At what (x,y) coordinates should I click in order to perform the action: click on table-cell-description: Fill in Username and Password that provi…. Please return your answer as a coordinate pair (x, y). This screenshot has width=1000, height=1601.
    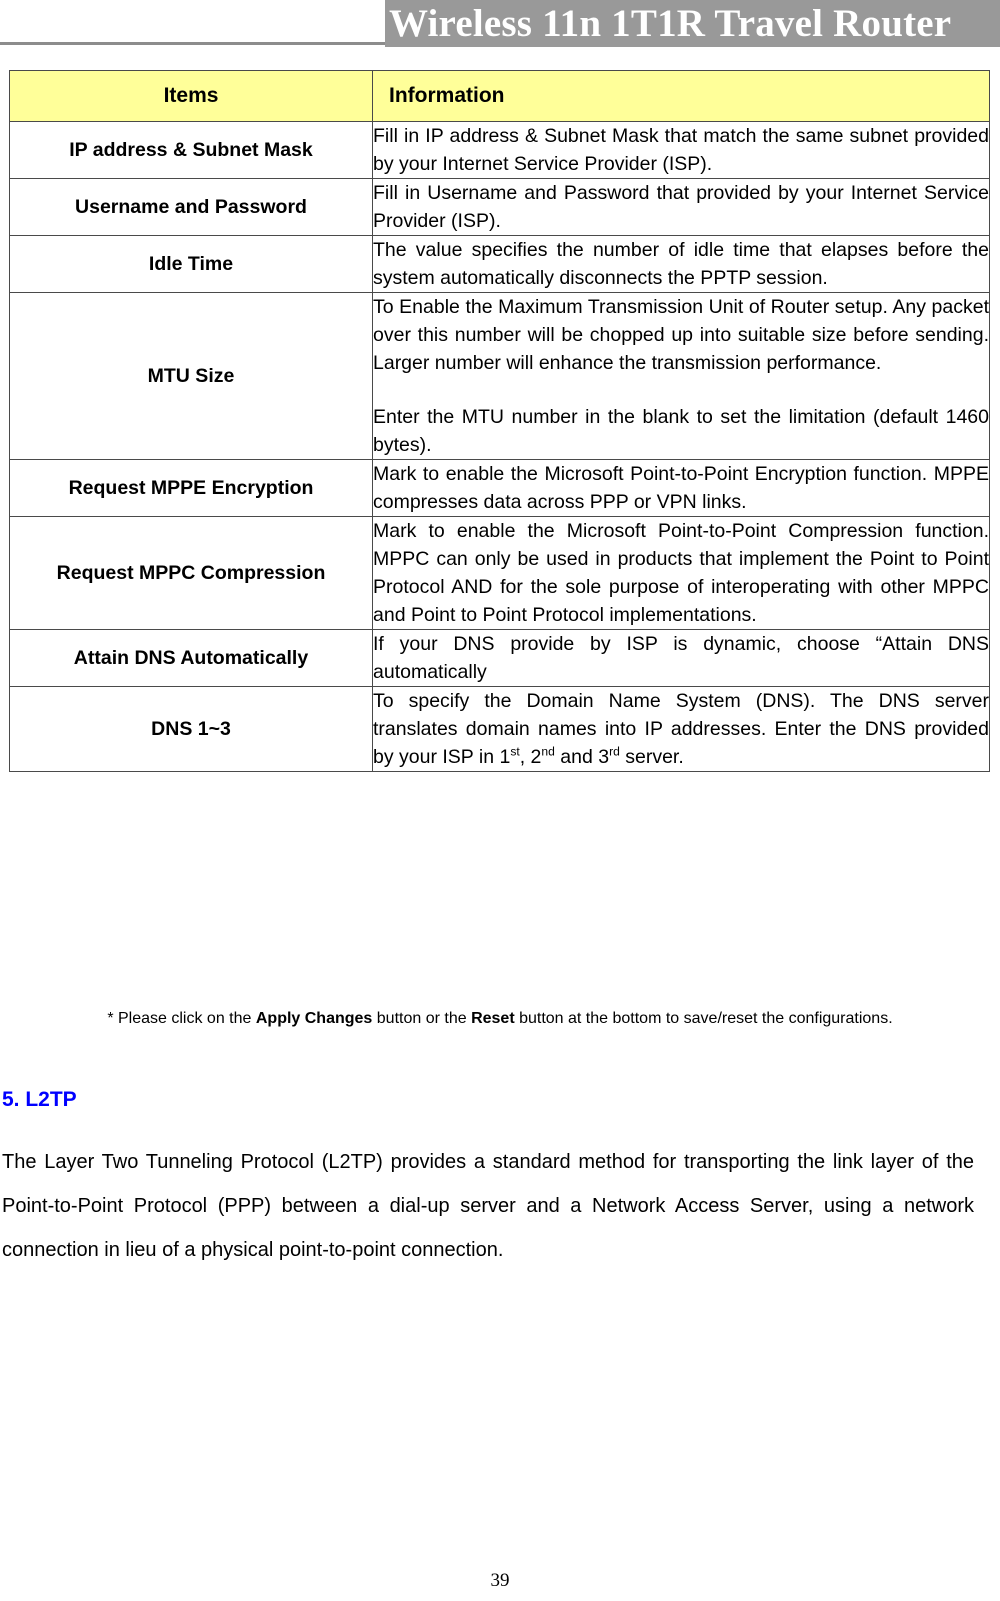
    Looking at the image, I should click on (681, 207).